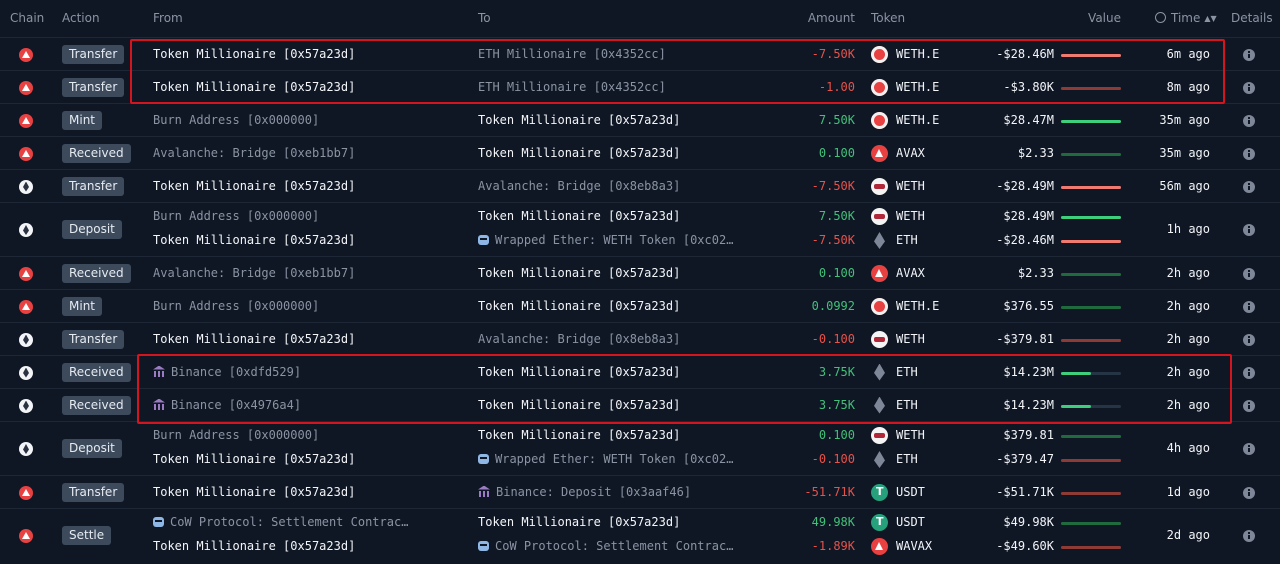 This screenshot has width=1280, height=564. What do you see at coordinates (92, 229) in the screenshot?
I see `action-badge: Deposit` at bounding box center [92, 229].